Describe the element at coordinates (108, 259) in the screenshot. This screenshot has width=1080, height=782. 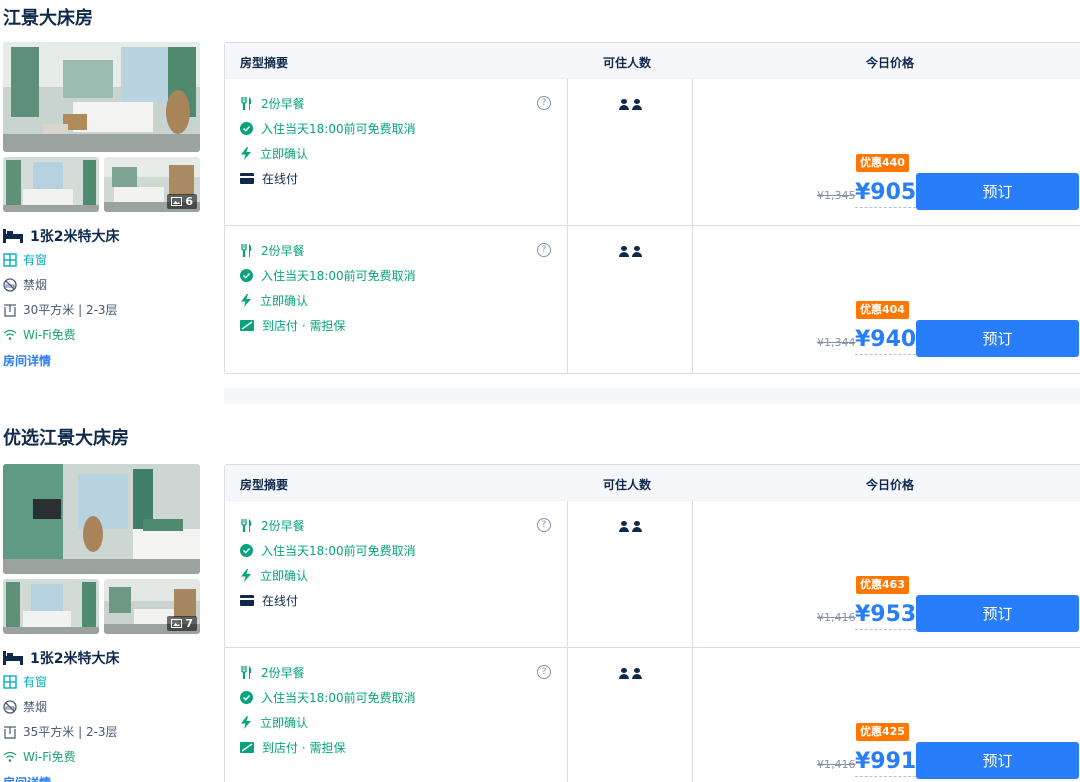
I see `facility-window: 有窗` at that location.